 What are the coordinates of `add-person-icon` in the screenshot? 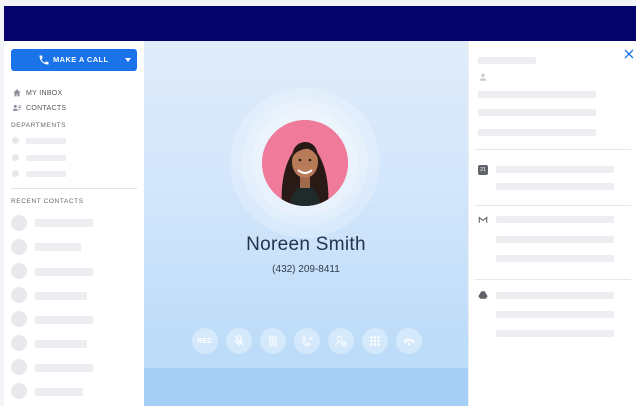 It's located at (341, 341).